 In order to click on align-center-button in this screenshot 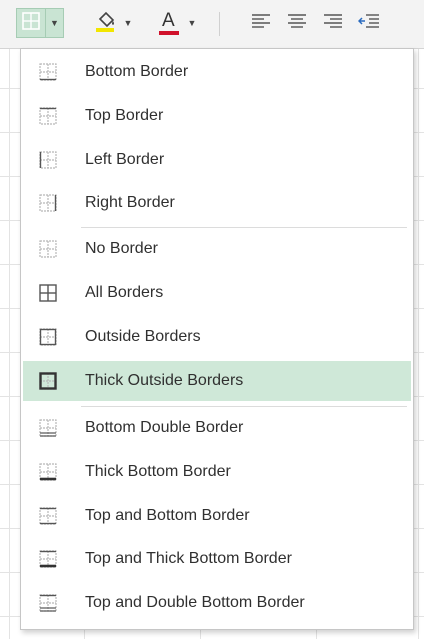, I will do `click(297, 23)`.